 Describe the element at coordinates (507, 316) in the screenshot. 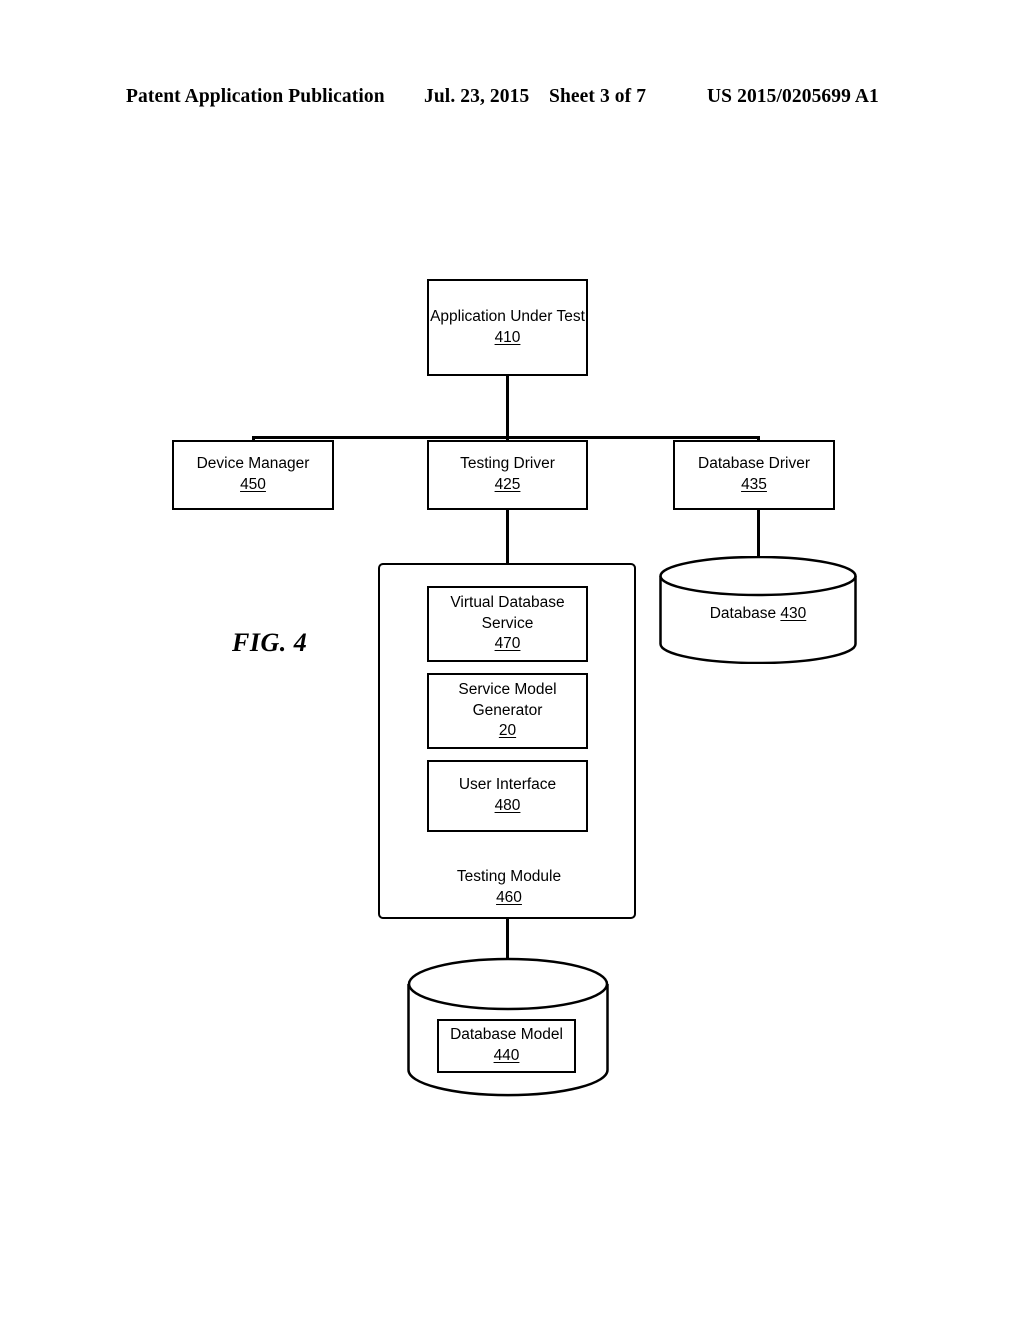

I see `node-application-under-test-title: Application Under Test` at that location.